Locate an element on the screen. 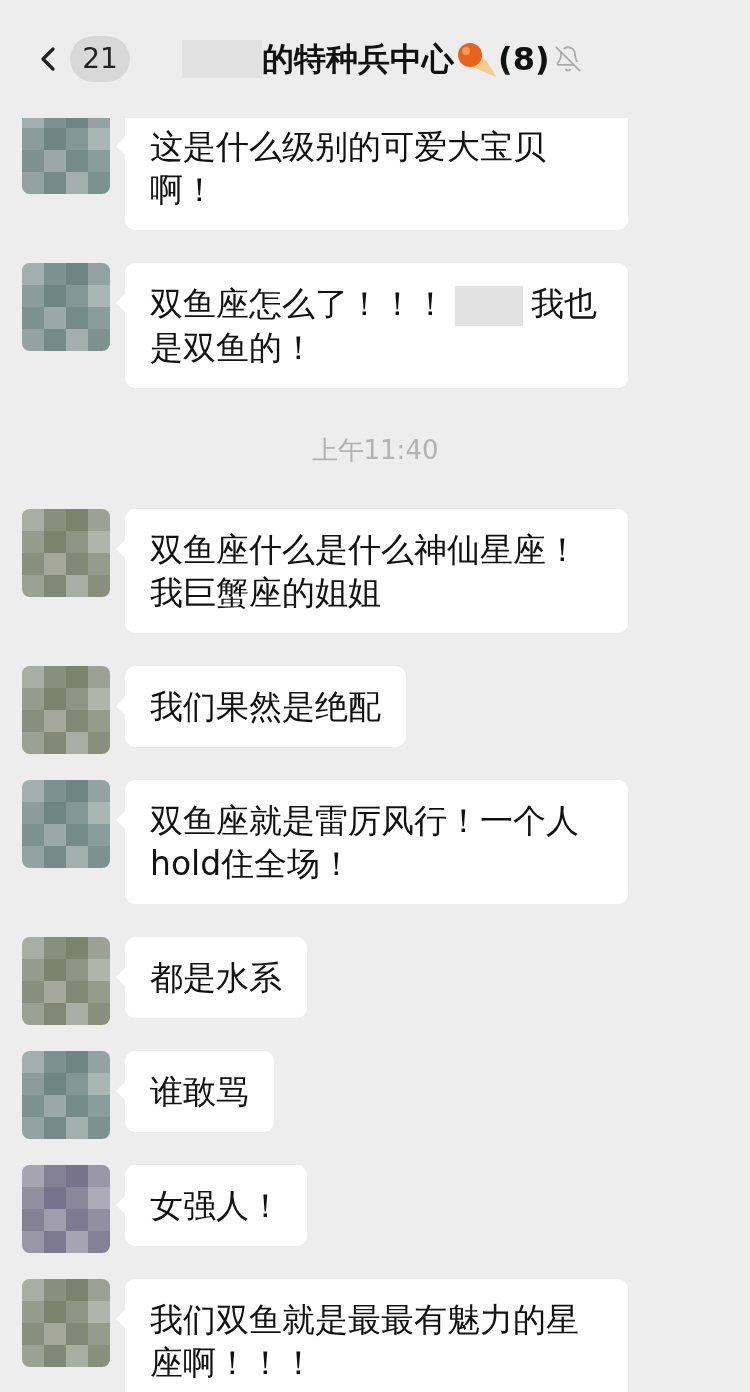 Image resolution: width=750 pixels, height=1392 pixels. message-text: 我们果然是绝配 is located at coordinates (265, 706).